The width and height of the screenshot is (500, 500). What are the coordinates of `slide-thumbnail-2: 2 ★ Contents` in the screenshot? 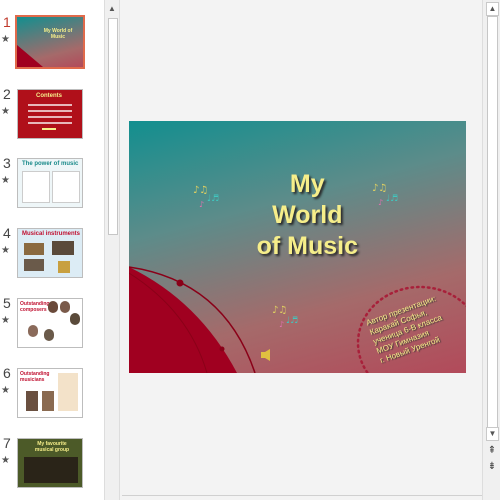 It's located at (52, 120).